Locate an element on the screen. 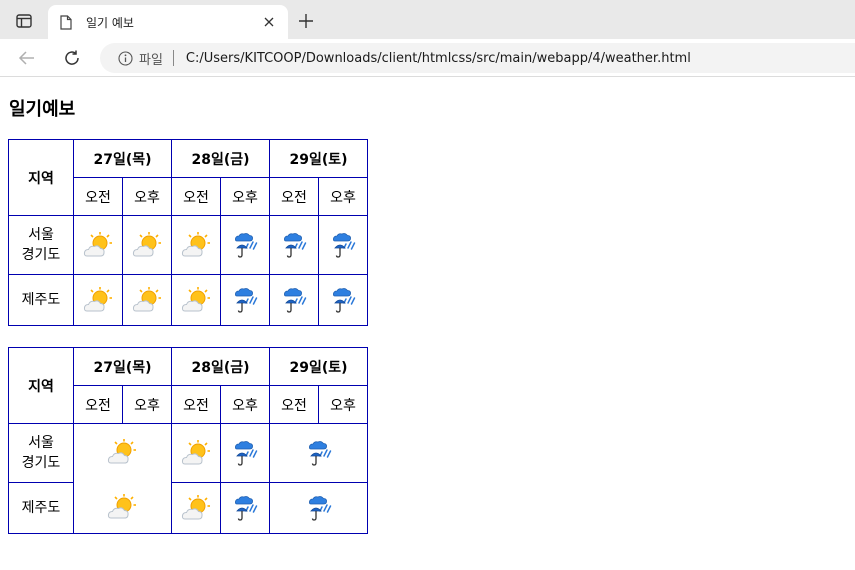 The width and height of the screenshot is (855, 570). address-separator is located at coordinates (173, 58).